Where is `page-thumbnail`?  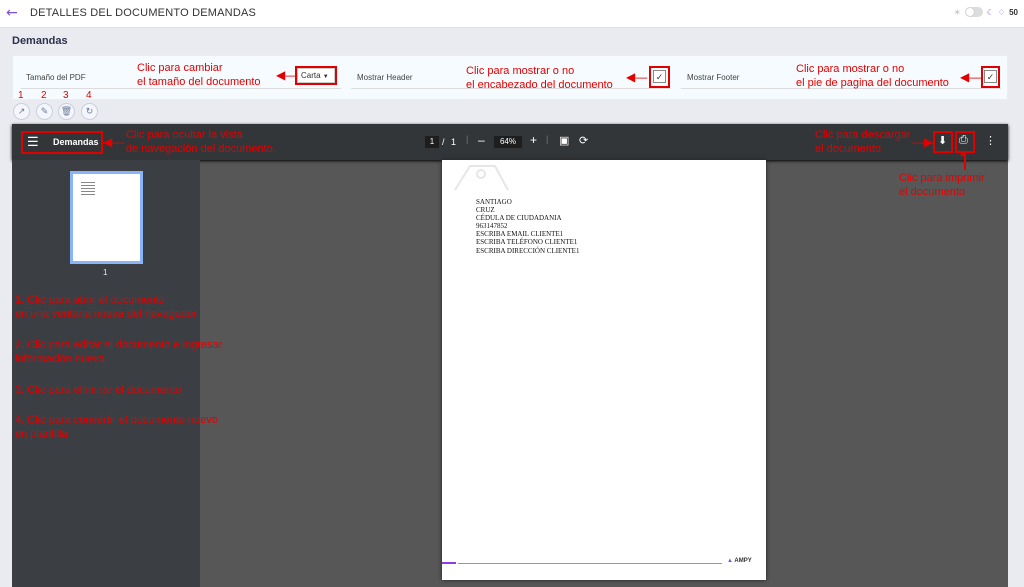 page-thumbnail is located at coordinates (106, 217).